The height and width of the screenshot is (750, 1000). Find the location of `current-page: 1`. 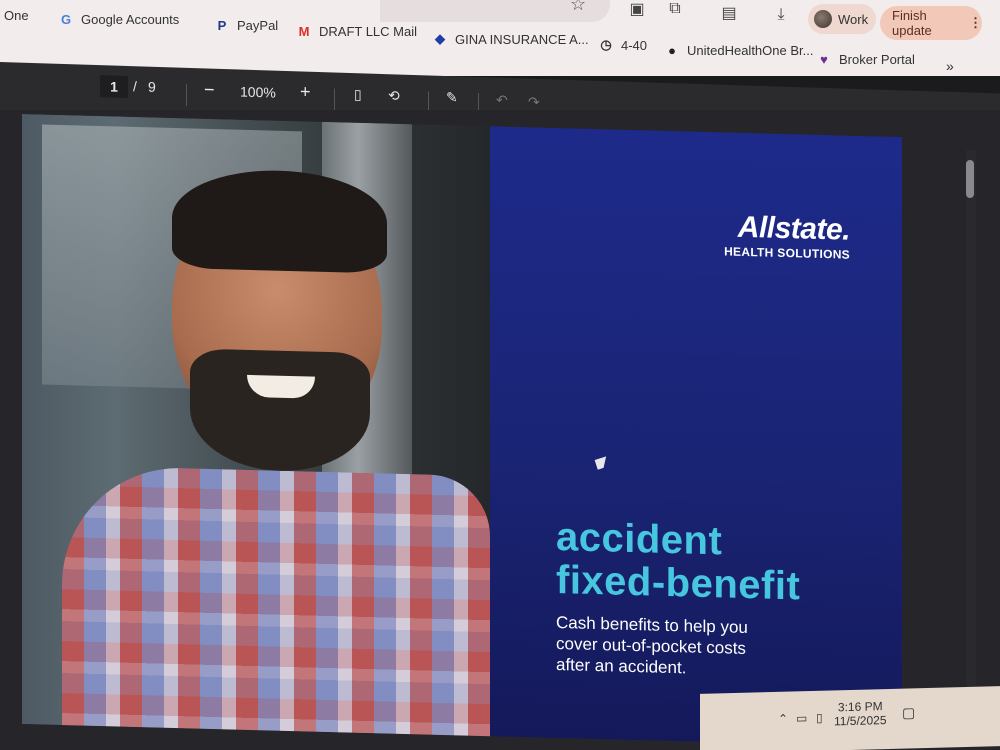

current-page: 1 is located at coordinates (114, 86).